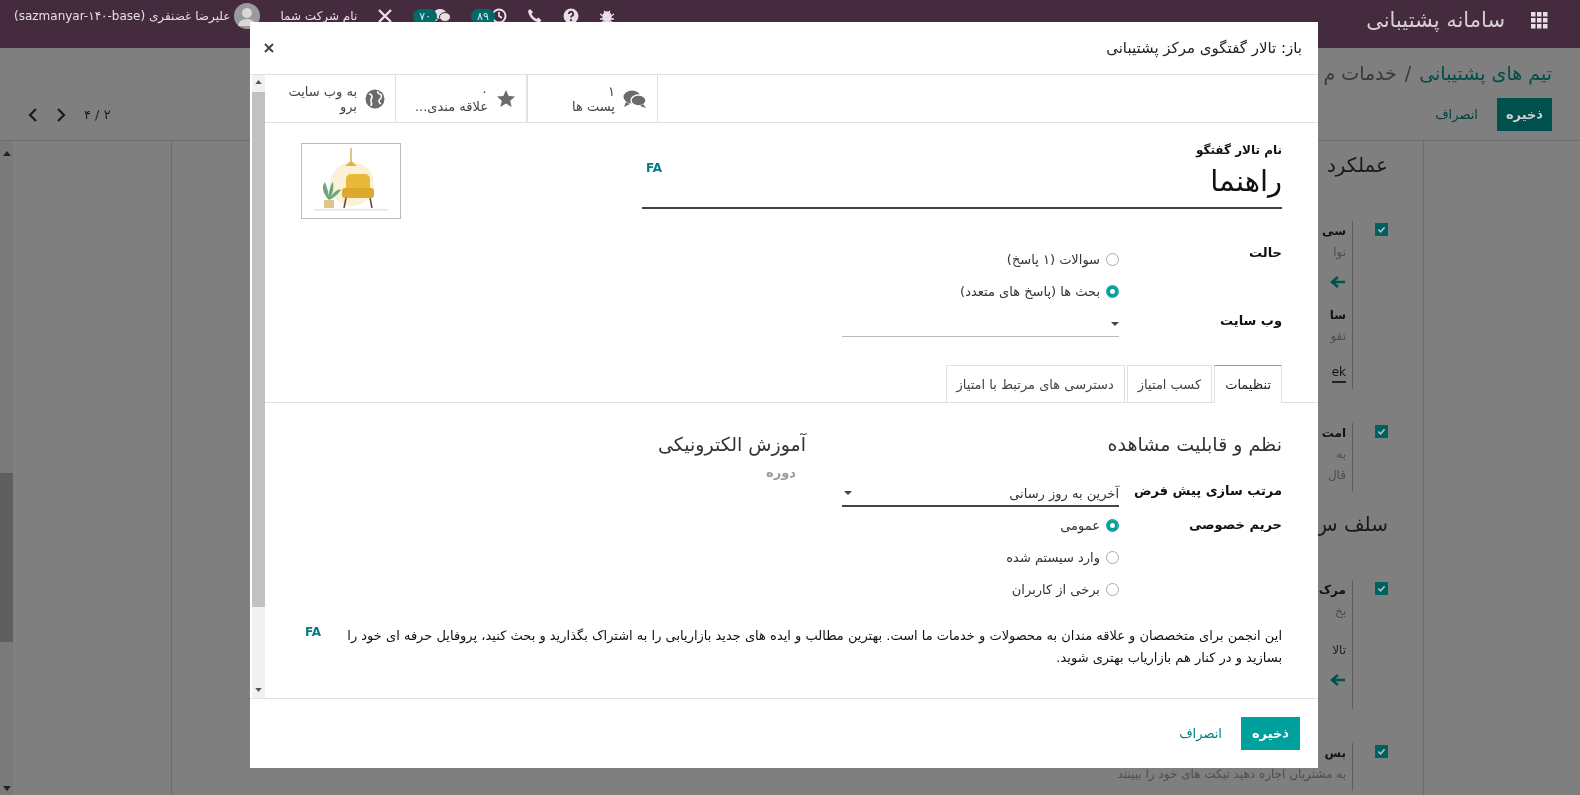 Image resolution: width=1580 pixels, height=795 pixels. What do you see at coordinates (980, 494) in the screenshot?
I see `sort-dropdown: آخرین به روز رسانی` at bounding box center [980, 494].